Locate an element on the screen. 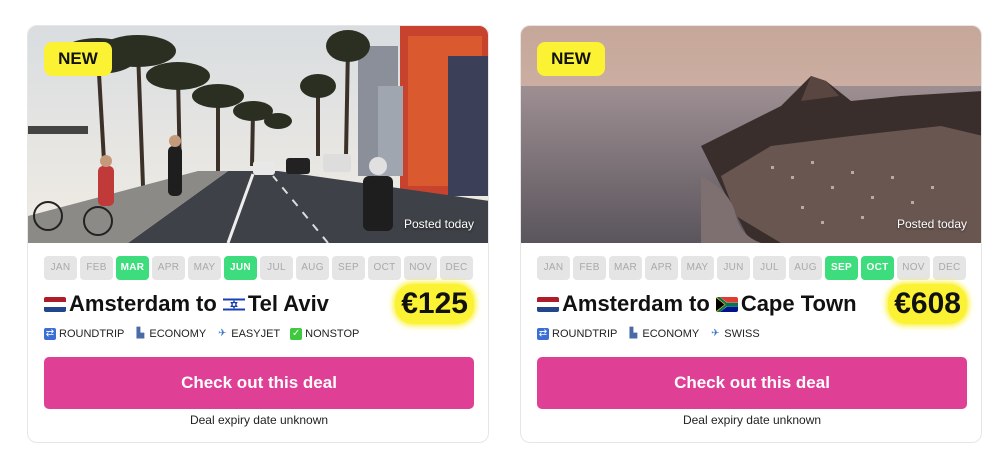  route-title: Amsterdam to Tel Aviv is located at coordinates (186, 304).